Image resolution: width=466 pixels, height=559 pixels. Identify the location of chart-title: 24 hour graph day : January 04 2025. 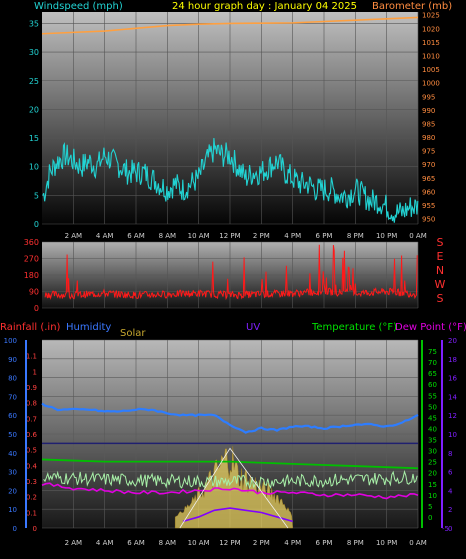
(264, 6).